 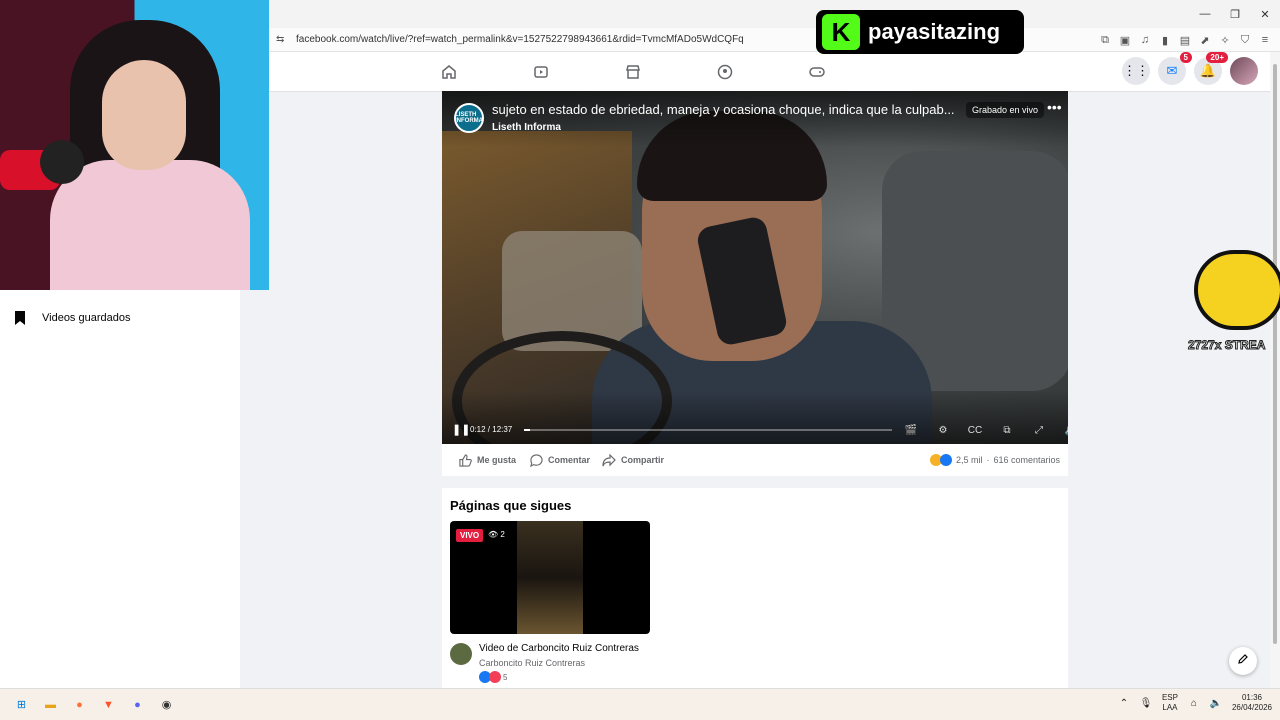 What do you see at coordinates (280, 39) in the screenshot?
I see `site-settings-icon: ⇆` at bounding box center [280, 39].